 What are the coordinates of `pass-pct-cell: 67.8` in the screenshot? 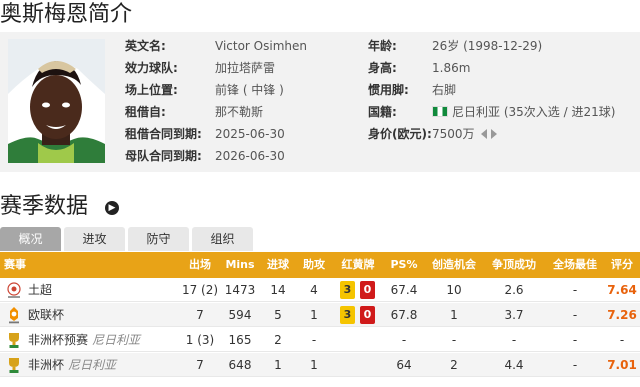 It's located at (404, 315).